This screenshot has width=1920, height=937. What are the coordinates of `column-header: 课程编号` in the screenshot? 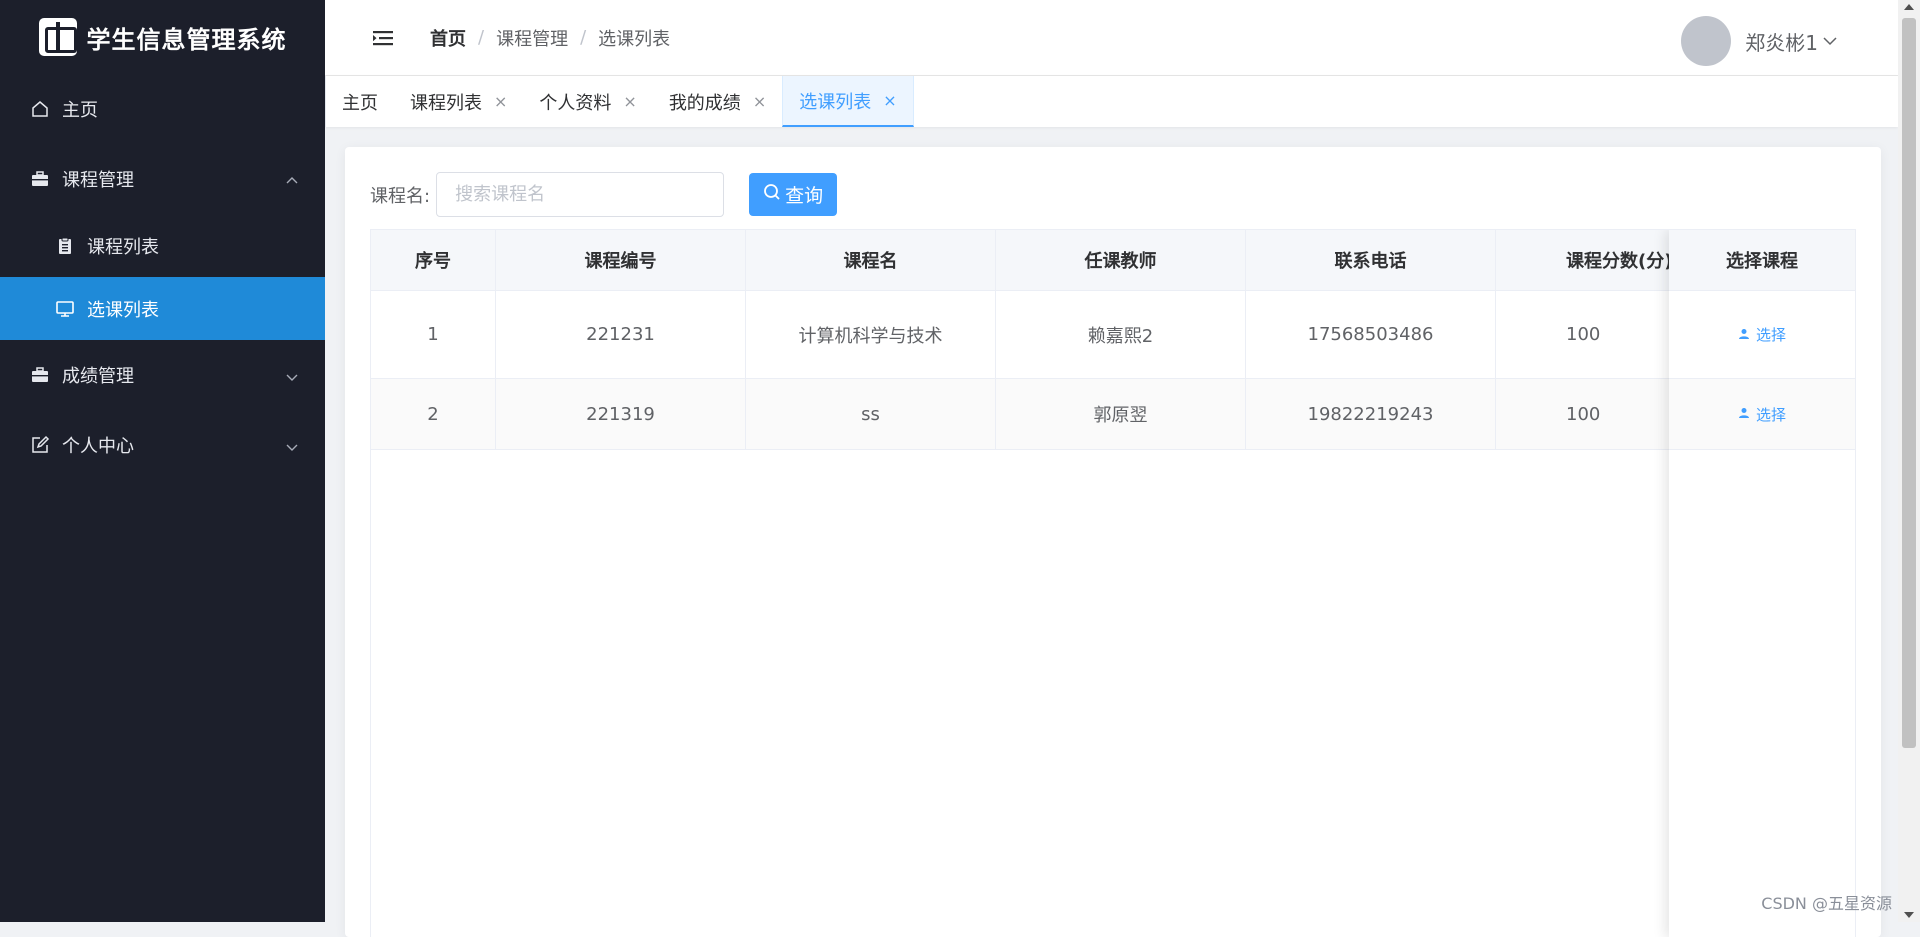 It's located at (621, 260).